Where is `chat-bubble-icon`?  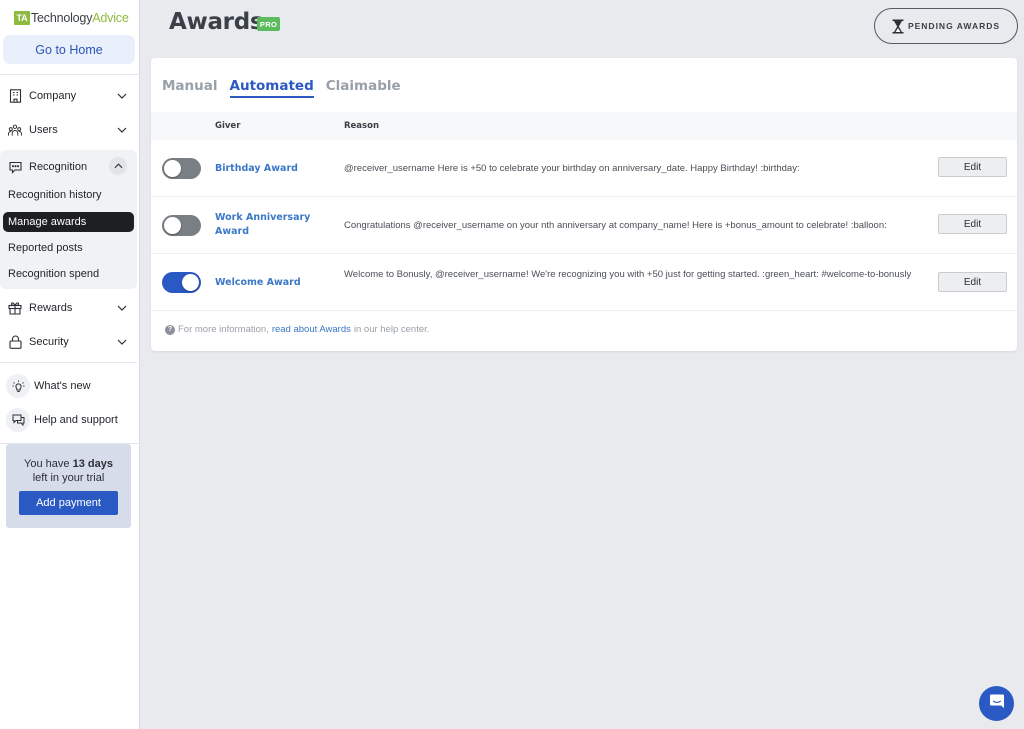
chat-bubble-icon is located at coordinates (15, 167).